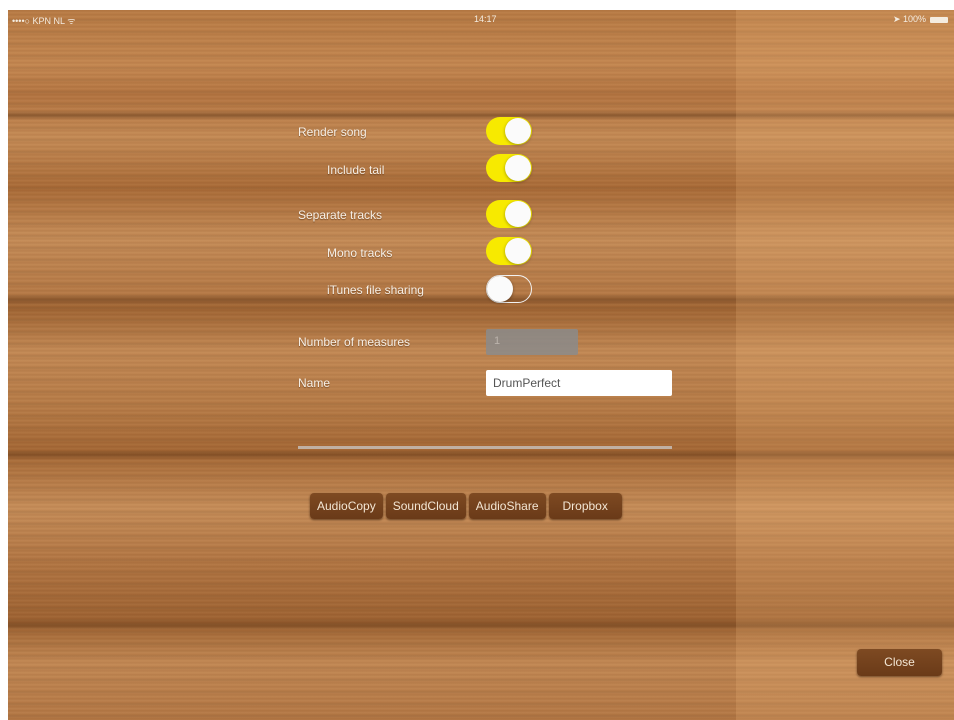  What do you see at coordinates (485, 19) in the screenshot?
I see `status-time: 14:17` at bounding box center [485, 19].